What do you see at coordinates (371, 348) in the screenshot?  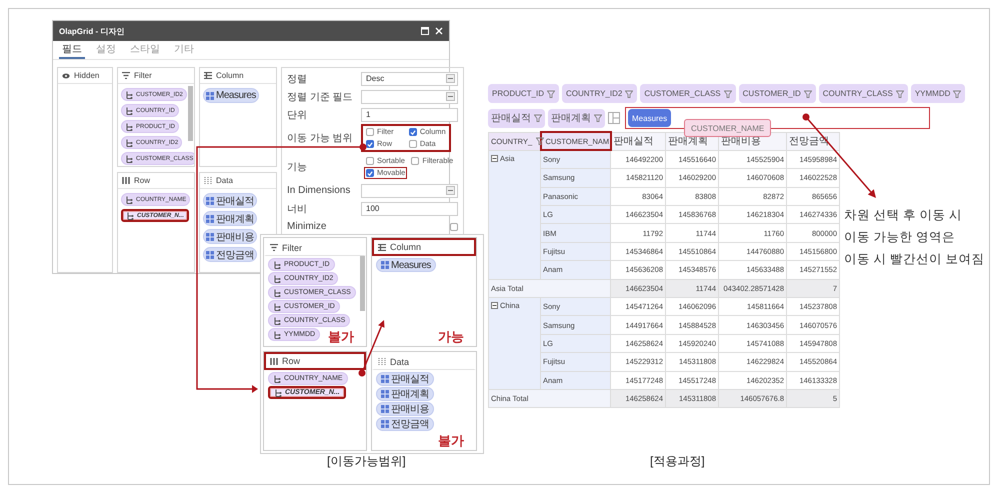 I see `move-arrow` at bounding box center [371, 348].